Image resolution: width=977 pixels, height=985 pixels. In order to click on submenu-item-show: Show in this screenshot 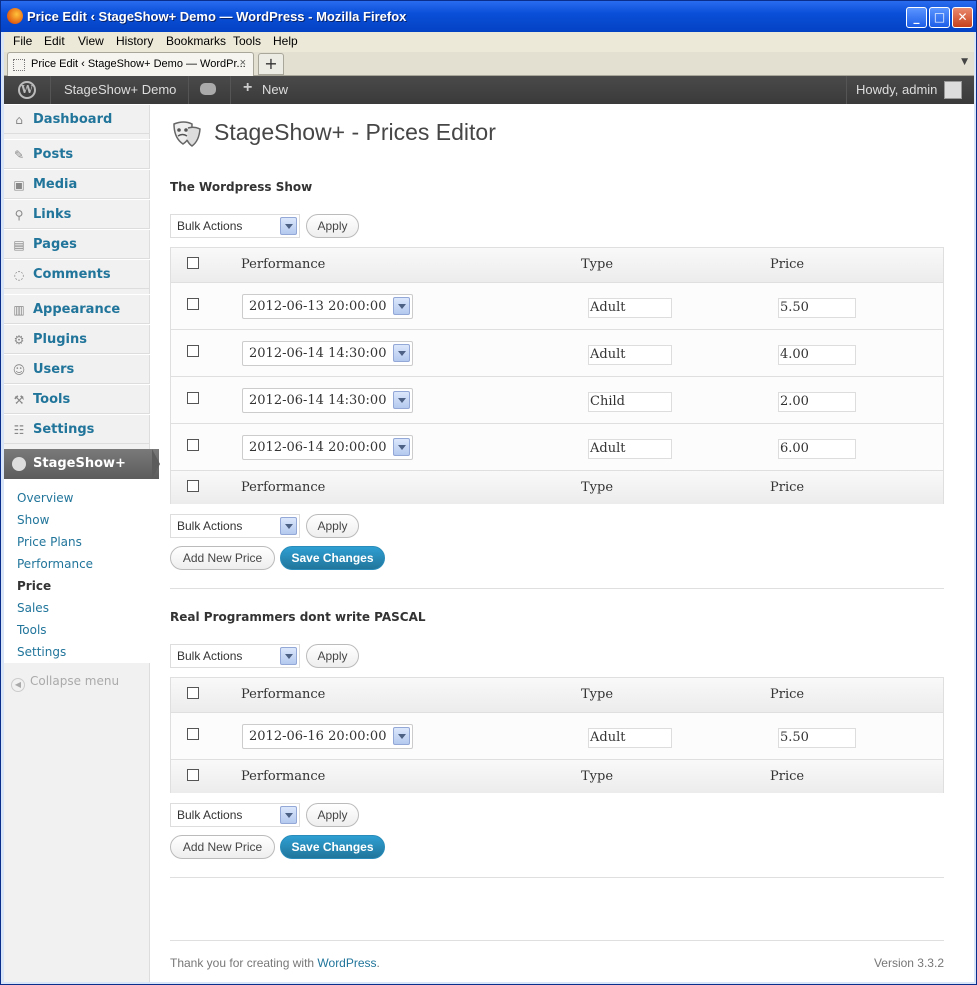, I will do `click(33, 520)`.